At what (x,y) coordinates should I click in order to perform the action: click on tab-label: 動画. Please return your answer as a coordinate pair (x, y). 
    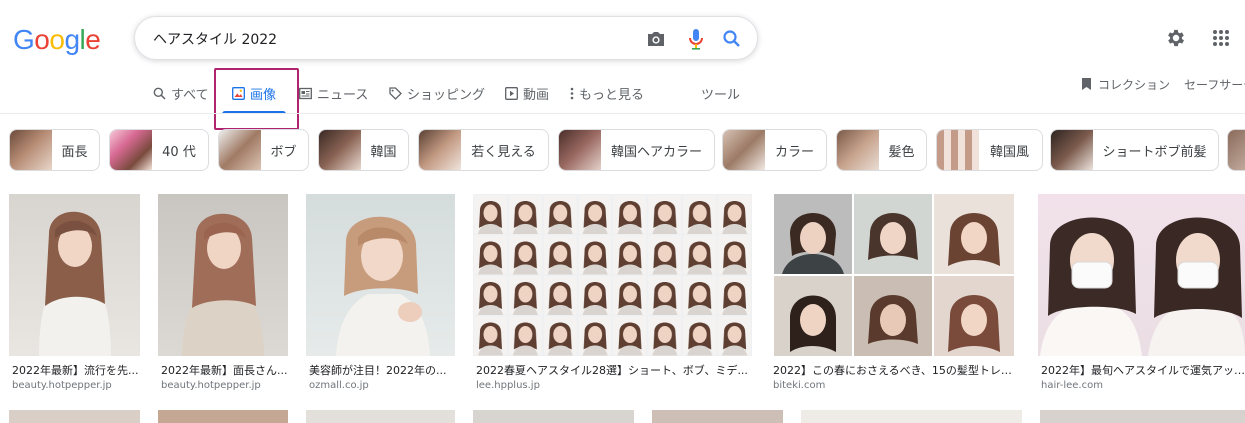
    Looking at the image, I should click on (536, 95).